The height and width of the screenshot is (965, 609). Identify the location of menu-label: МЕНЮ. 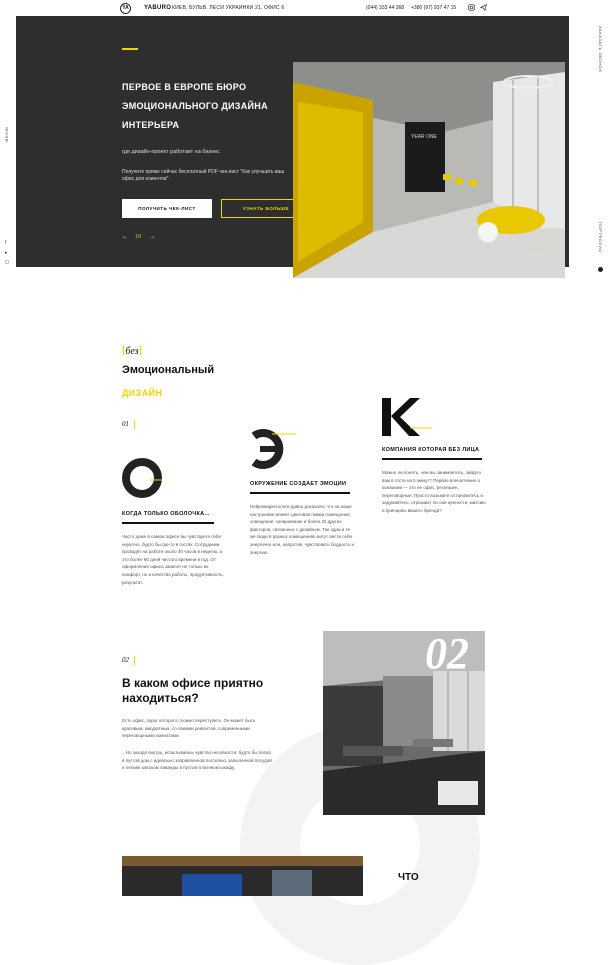
(6, 134).